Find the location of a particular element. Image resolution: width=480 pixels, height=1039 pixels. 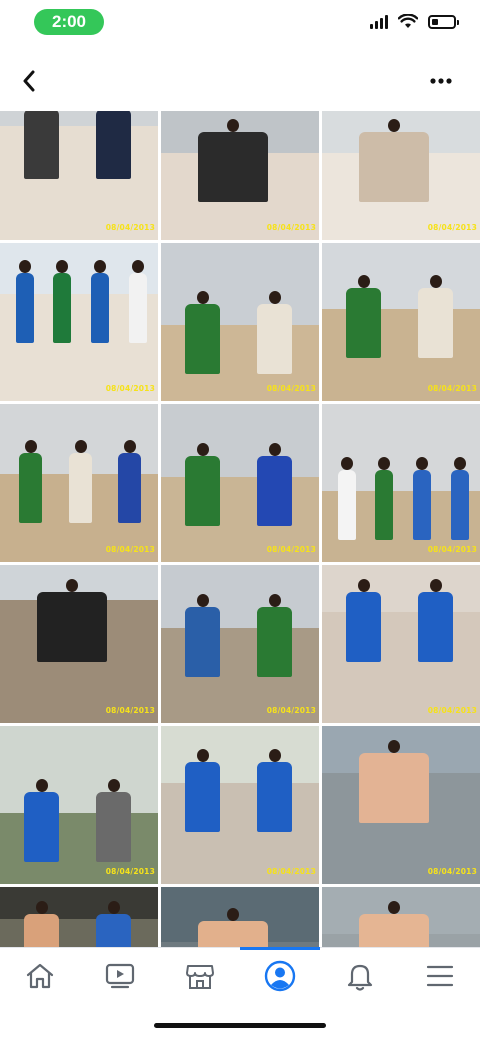

home-icon is located at coordinates (40, 976).